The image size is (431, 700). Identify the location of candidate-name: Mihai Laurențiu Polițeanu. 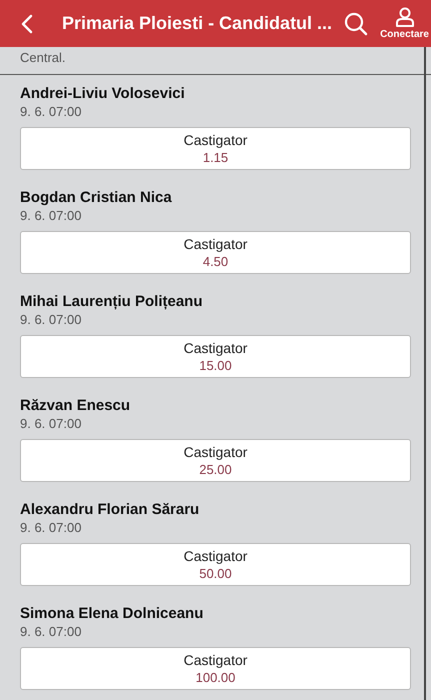
(112, 301).